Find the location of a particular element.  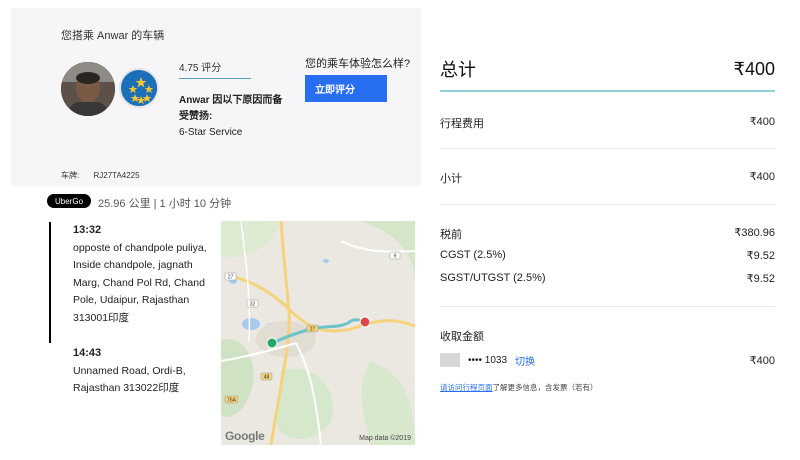

dropoff-address: Unnamed Road, Ordi-B, Rajasthan 313022印度 is located at coordinates (129, 379).